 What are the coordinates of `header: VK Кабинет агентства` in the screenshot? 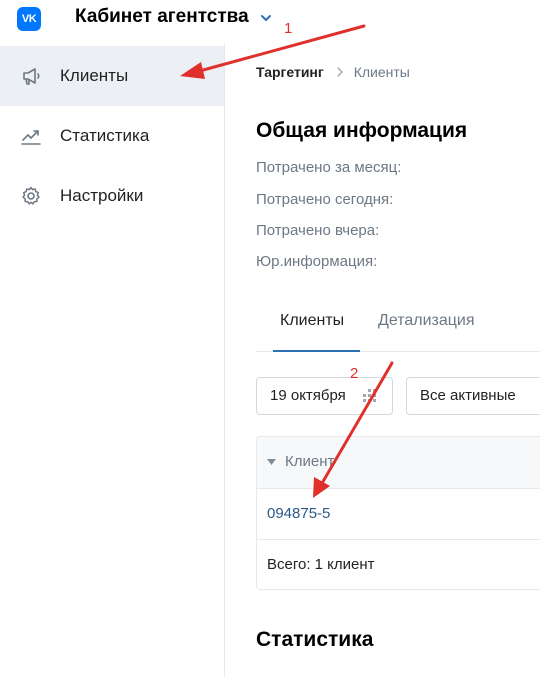 It's located at (270, 20).